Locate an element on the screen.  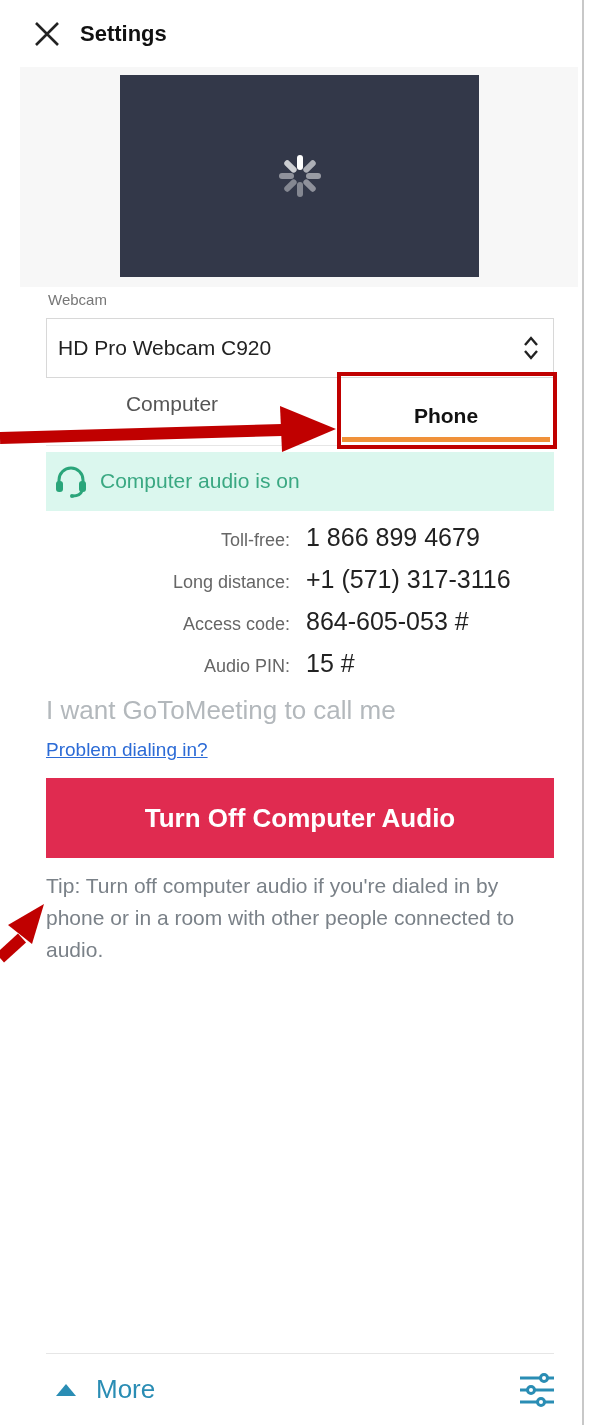
caret-icon is located at coordinates (66, 1389).